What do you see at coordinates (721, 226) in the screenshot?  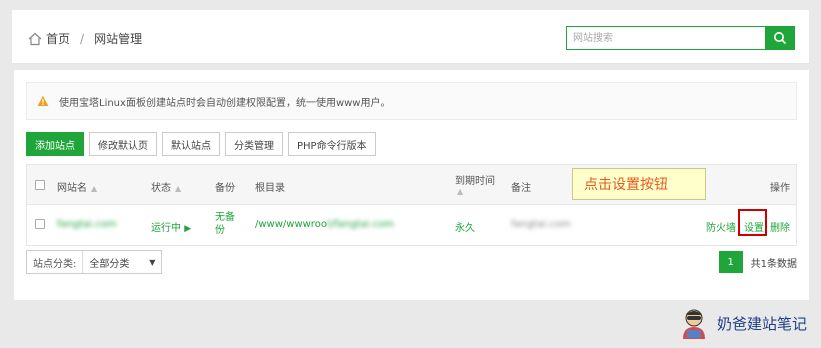 I see `firewall-link: 防火墙` at bounding box center [721, 226].